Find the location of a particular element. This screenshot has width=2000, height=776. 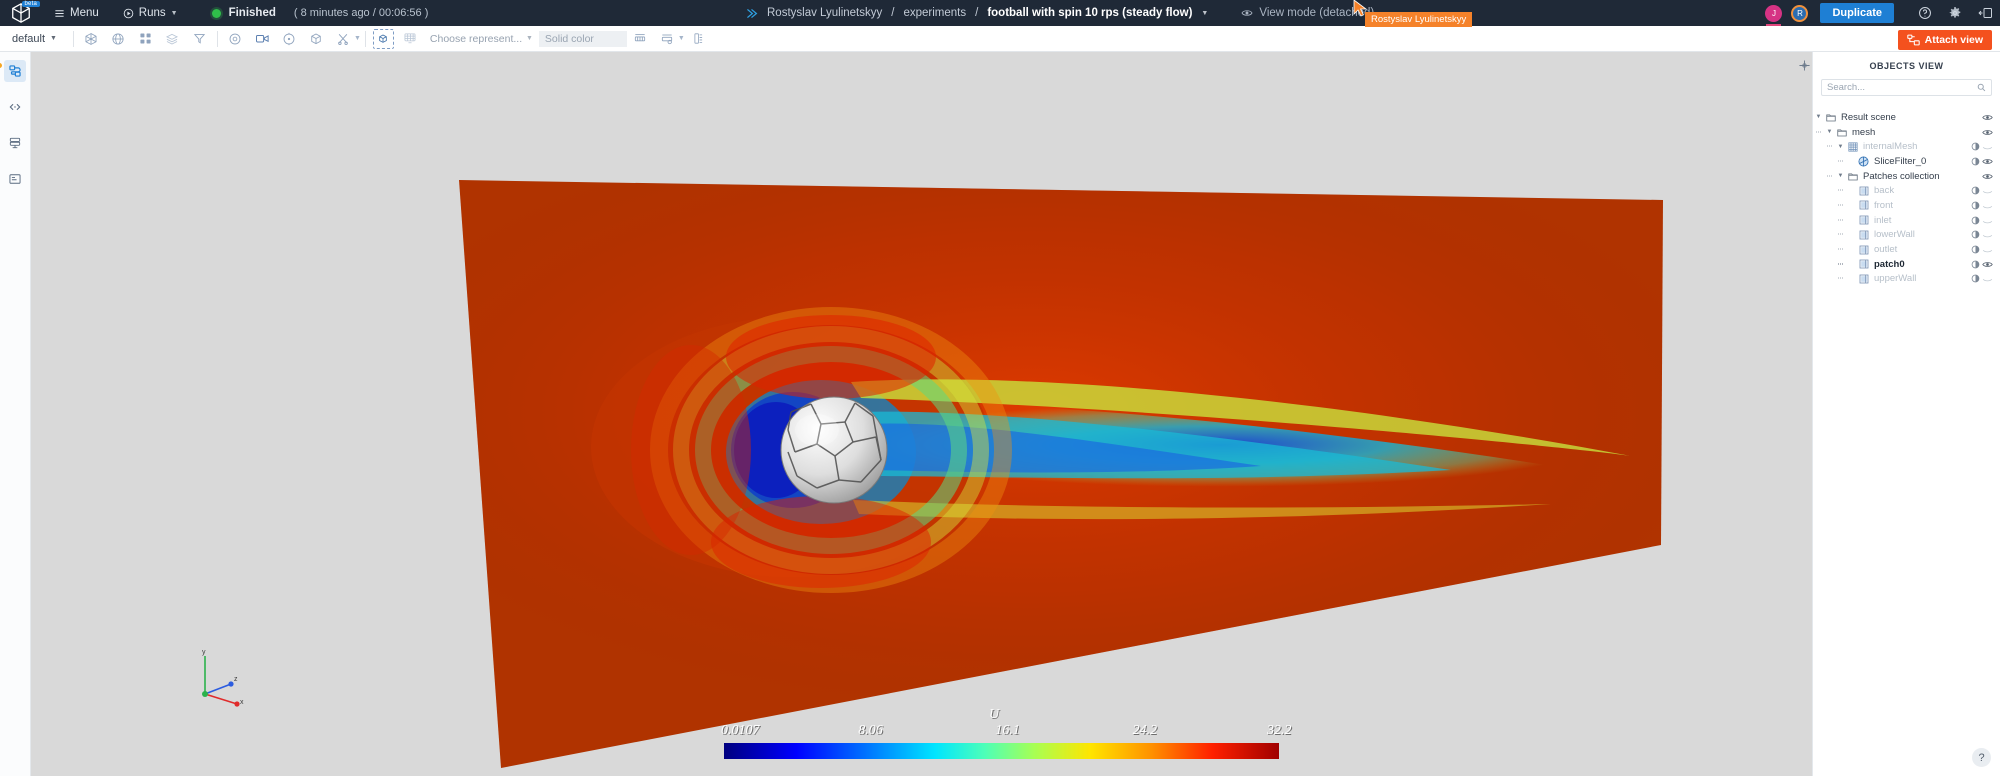

avatar-active: R is located at coordinates (1800, 13).